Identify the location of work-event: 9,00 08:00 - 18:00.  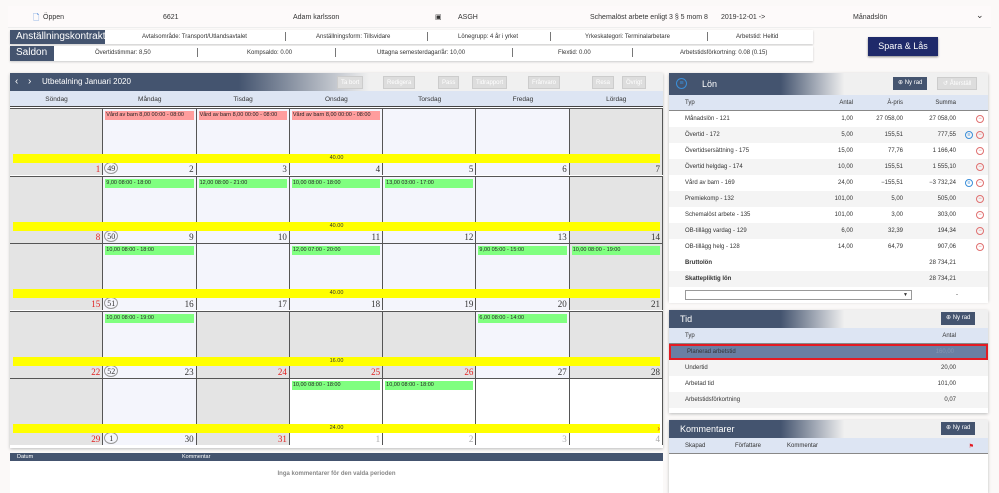
(149, 183).